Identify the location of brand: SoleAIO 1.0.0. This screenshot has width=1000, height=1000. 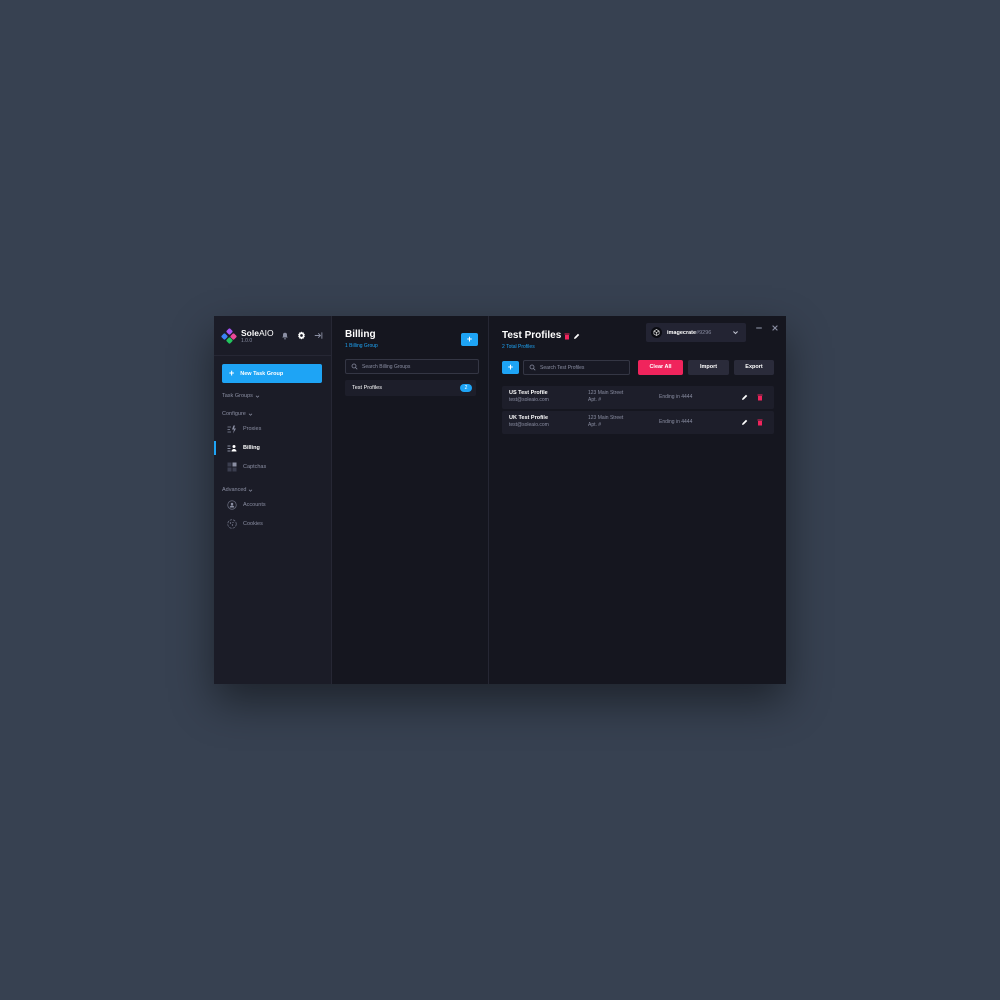
(272, 336).